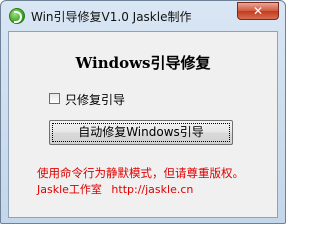 The image size is (320, 240). What do you see at coordinates (140, 173) in the screenshot?
I see `warning-text: 使用命令行为静默模式，但请尊重版权。` at bounding box center [140, 173].